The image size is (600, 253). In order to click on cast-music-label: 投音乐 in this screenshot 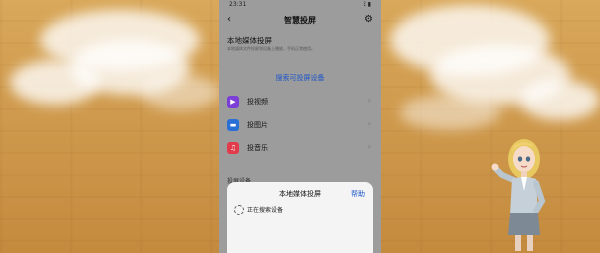, I will do `click(257, 148)`.